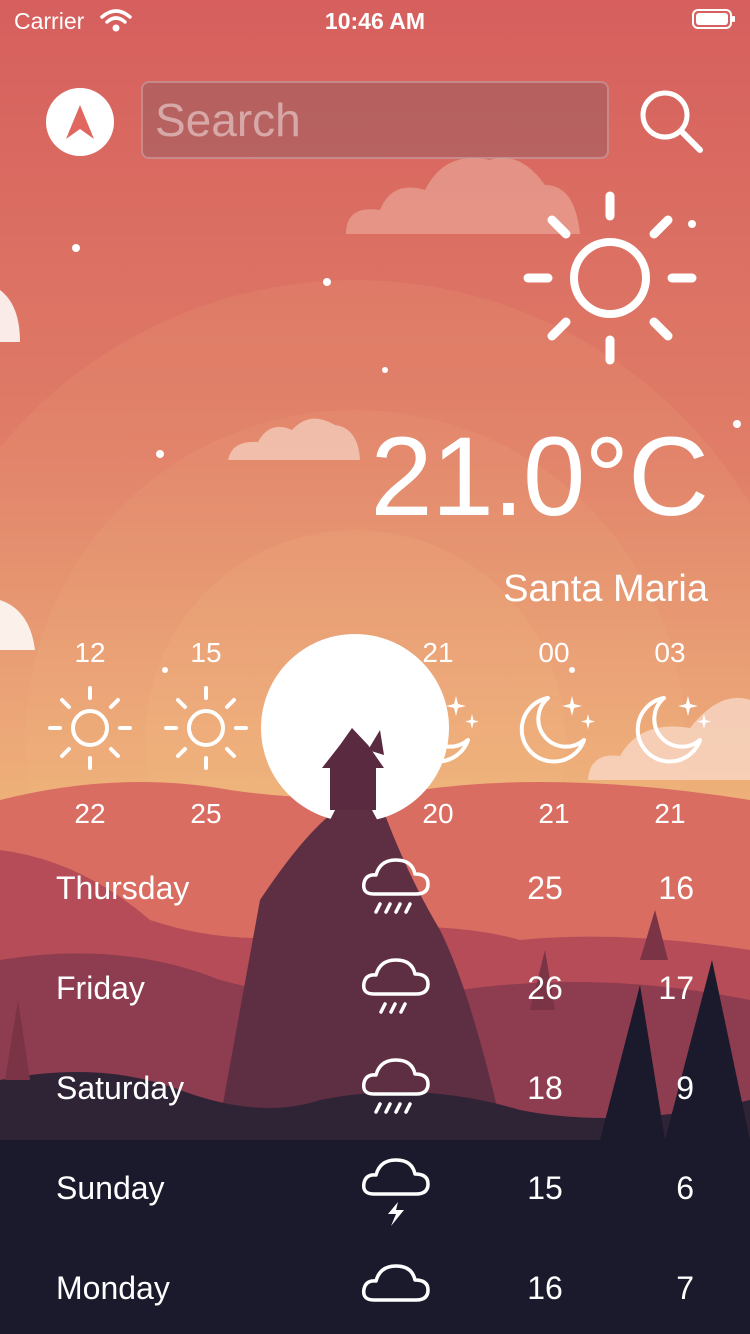  I want to click on day-high: 15, so click(545, 1188).